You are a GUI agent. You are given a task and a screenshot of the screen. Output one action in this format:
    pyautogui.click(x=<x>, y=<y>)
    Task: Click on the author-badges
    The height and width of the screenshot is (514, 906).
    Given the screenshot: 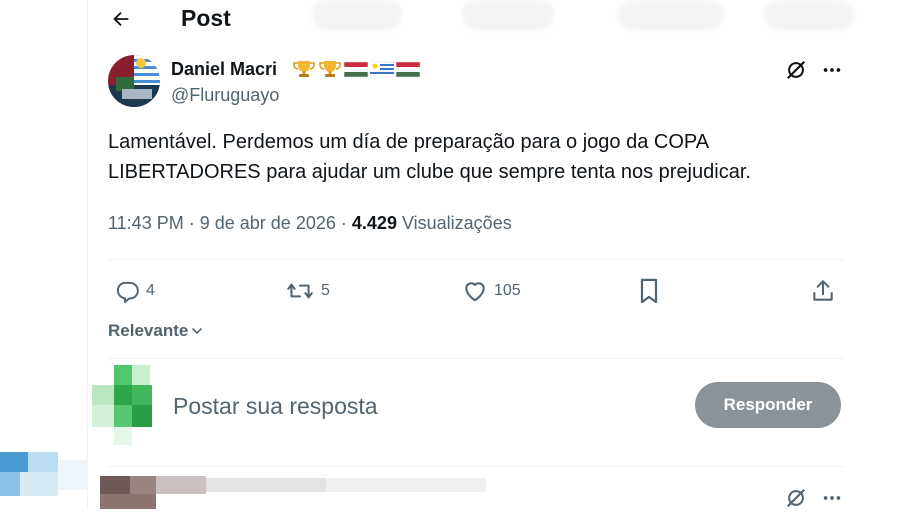 What is the action you would take?
    pyautogui.click(x=356, y=69)
    